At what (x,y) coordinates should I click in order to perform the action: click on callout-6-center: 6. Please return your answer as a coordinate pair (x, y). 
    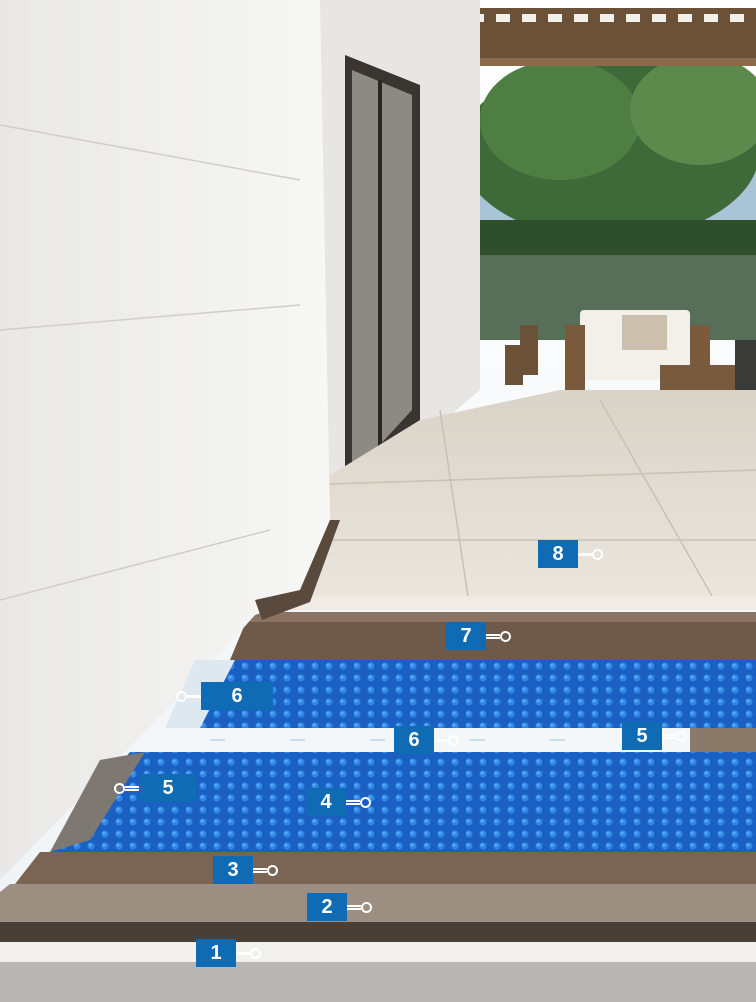
    Looking at the image, I should click on (426, 740).